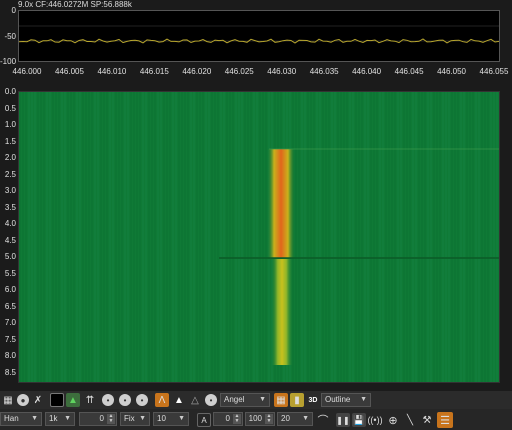 The height and width of the screenshot is (430, 512). What do you see at coordinates (10, 256) in the screenshot?
I see `time-axis-label: 5.0` at bounding box center [10, 256].